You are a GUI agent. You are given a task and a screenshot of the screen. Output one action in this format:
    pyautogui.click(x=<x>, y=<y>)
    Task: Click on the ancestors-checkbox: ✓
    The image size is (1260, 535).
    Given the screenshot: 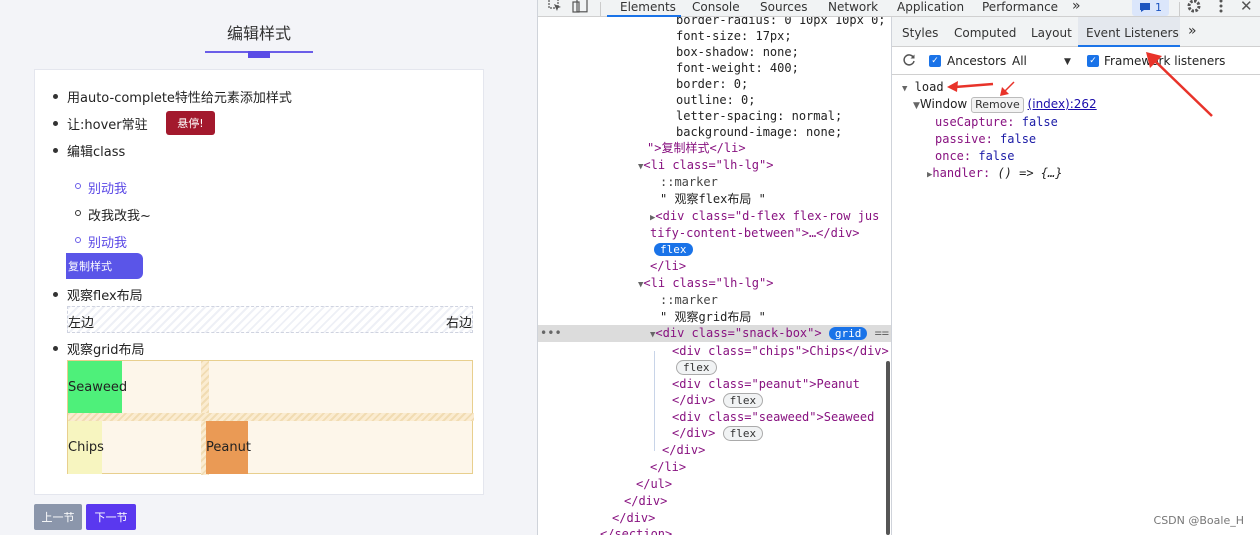 What is the action you would take?
    pyautogui.click(x=935, y=61)
    